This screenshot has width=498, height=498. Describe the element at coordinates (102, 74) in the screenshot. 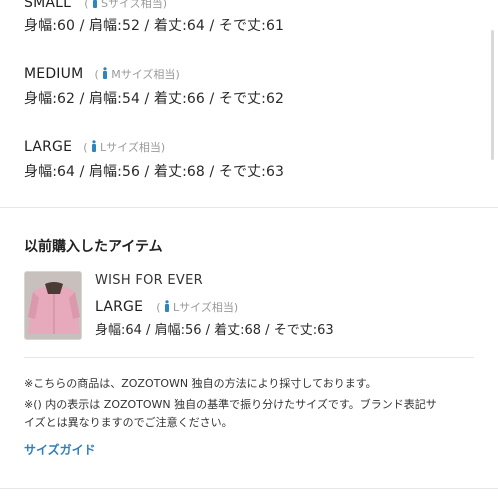

I see `size-row-medium: MEDIUM ( Mサイズ相当)` at that location.